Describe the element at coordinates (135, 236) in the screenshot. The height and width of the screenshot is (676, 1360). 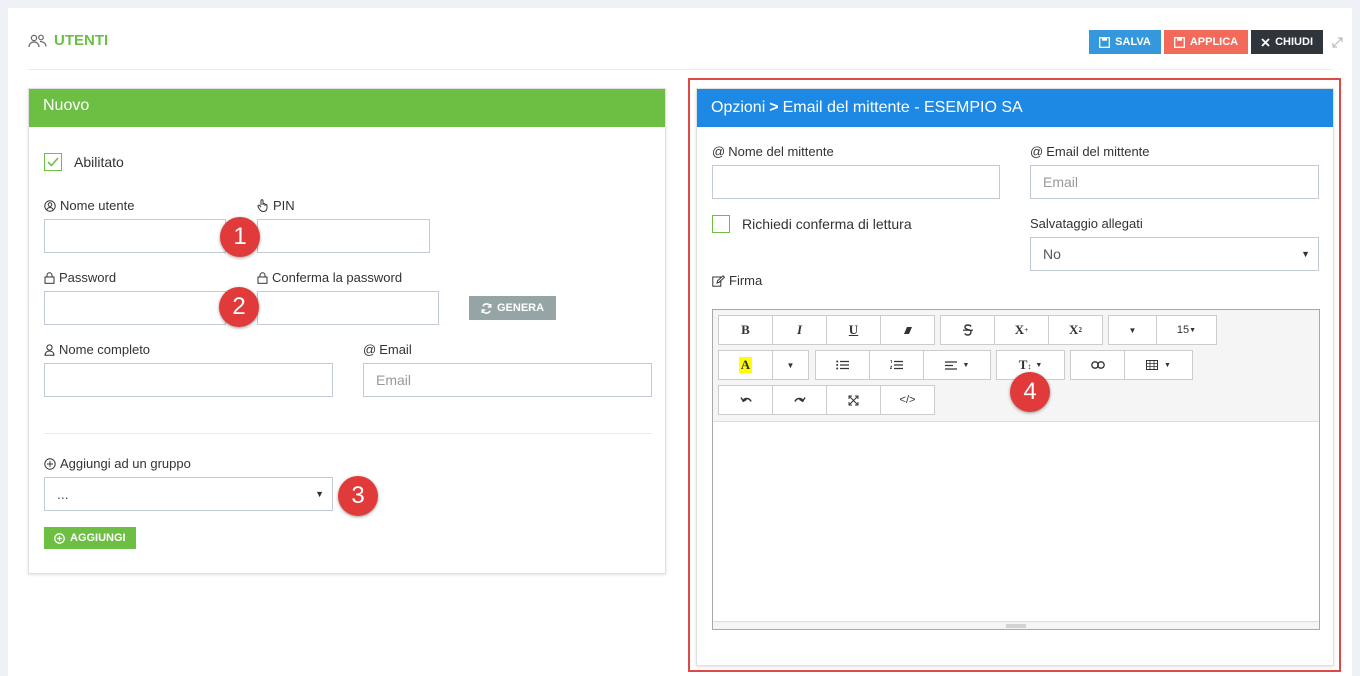
I see `username-input` at that location.